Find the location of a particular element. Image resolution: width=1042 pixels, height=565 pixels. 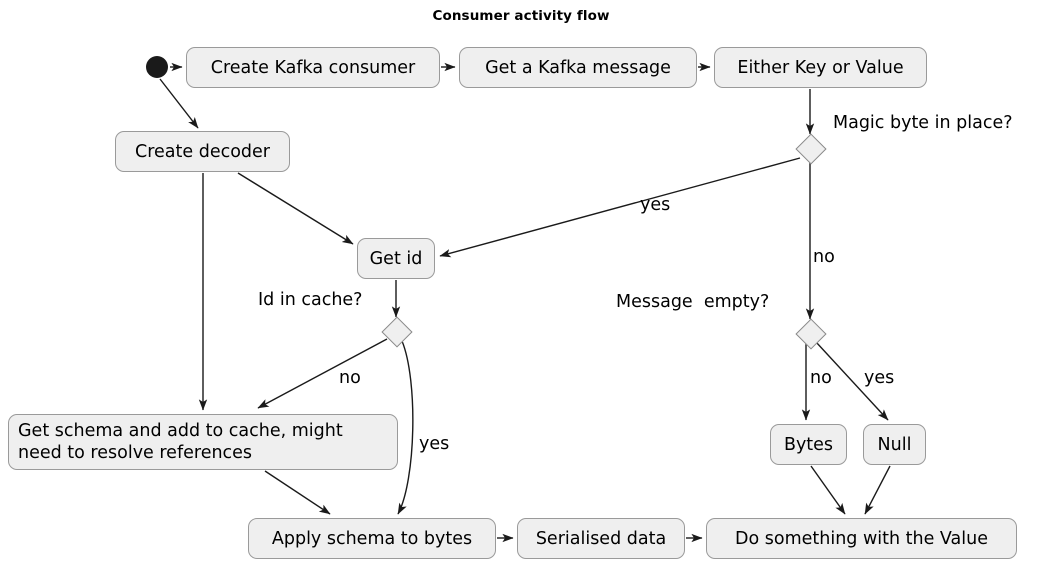

node-key_or_value: Either Key or Value is located at coordinates (820, 67).